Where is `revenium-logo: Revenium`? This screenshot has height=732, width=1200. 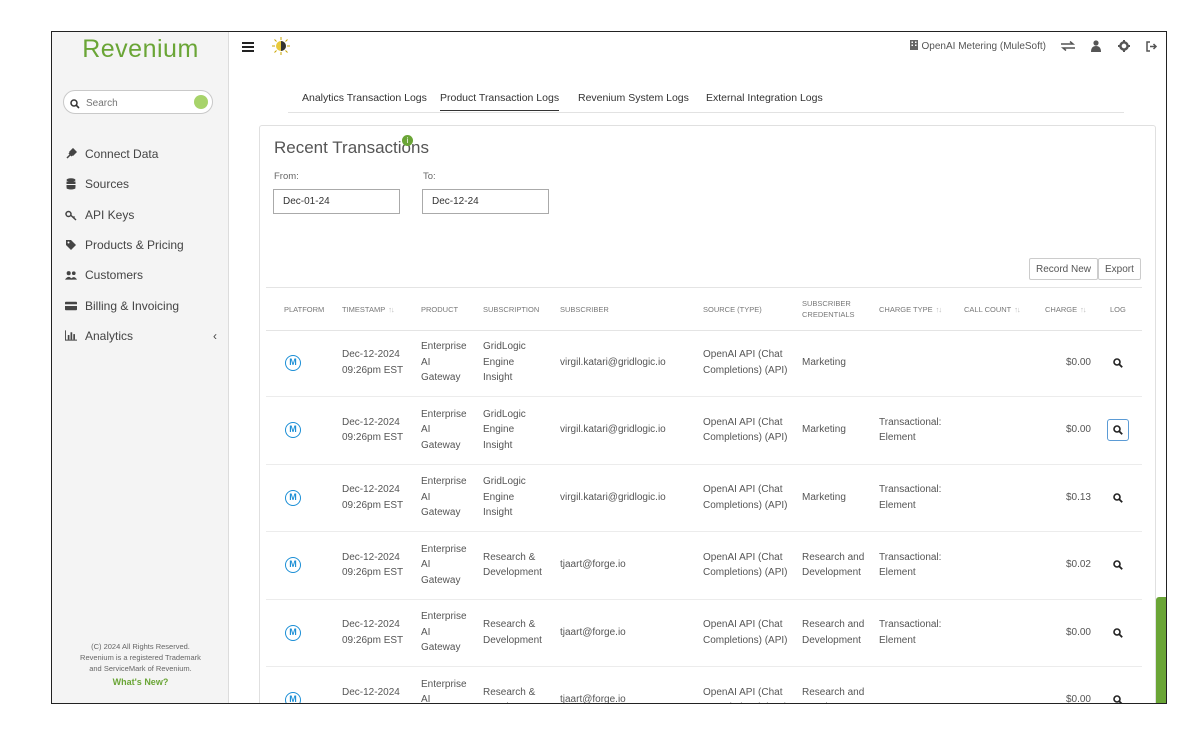 revenium-logo: Revenium is located at coordinates (140, 49).